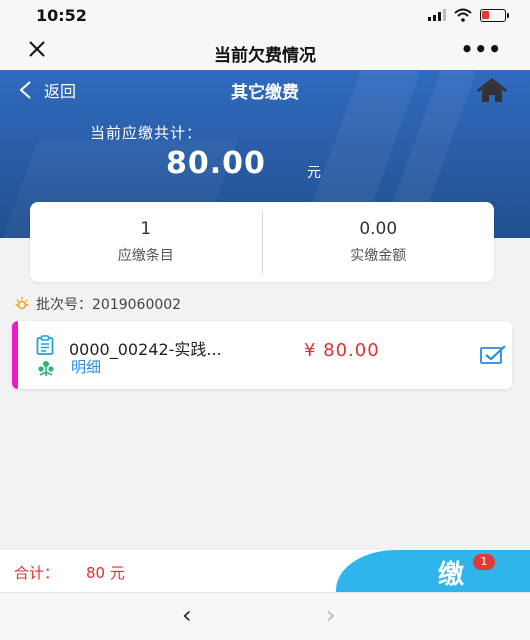  What do you see at coordinates (61, 15) in the screenshot?
I see `status-time: 10:52` at bounding box center [61, 15].